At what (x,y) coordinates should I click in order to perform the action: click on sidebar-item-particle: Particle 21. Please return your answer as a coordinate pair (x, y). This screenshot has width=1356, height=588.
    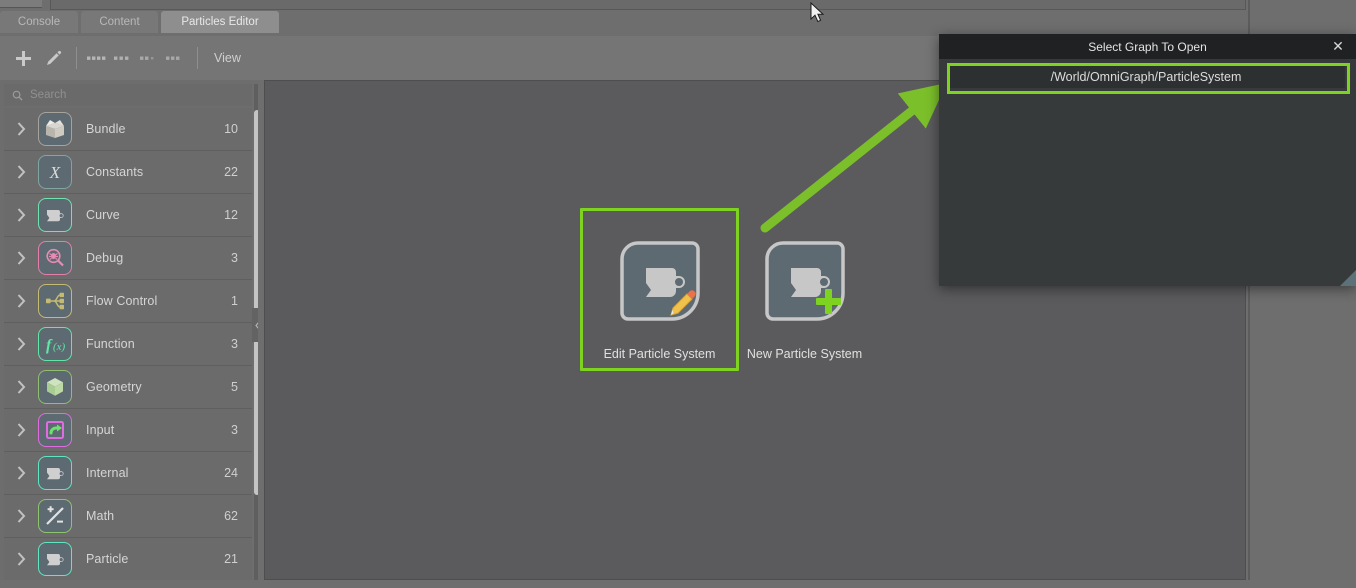
    Looking at the image, I should click on (128, 559).